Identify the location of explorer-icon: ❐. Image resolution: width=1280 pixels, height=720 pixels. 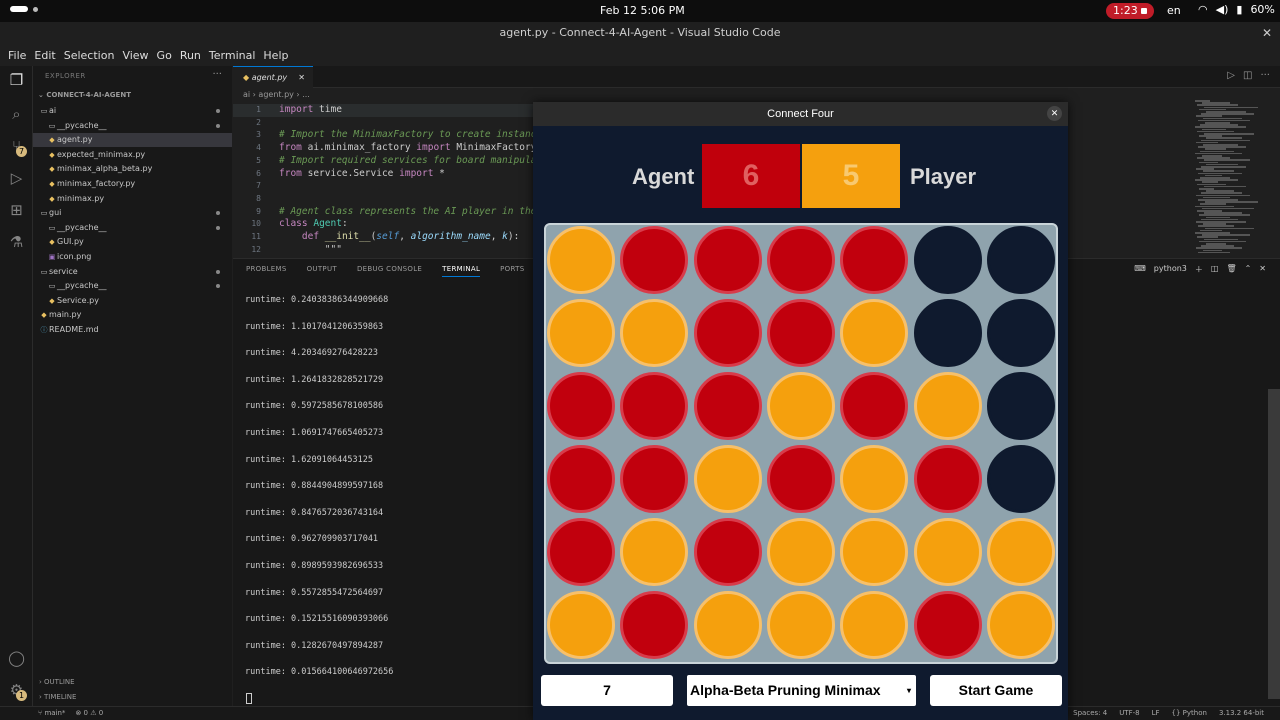
(16, 80).